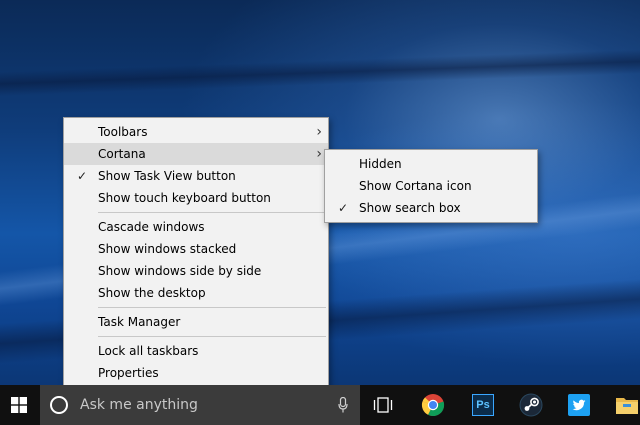  What do you see at coordinates (122, 154) in the screenshot?
I see `menu-item-label: Cortana` at bounding box center [122, 154].